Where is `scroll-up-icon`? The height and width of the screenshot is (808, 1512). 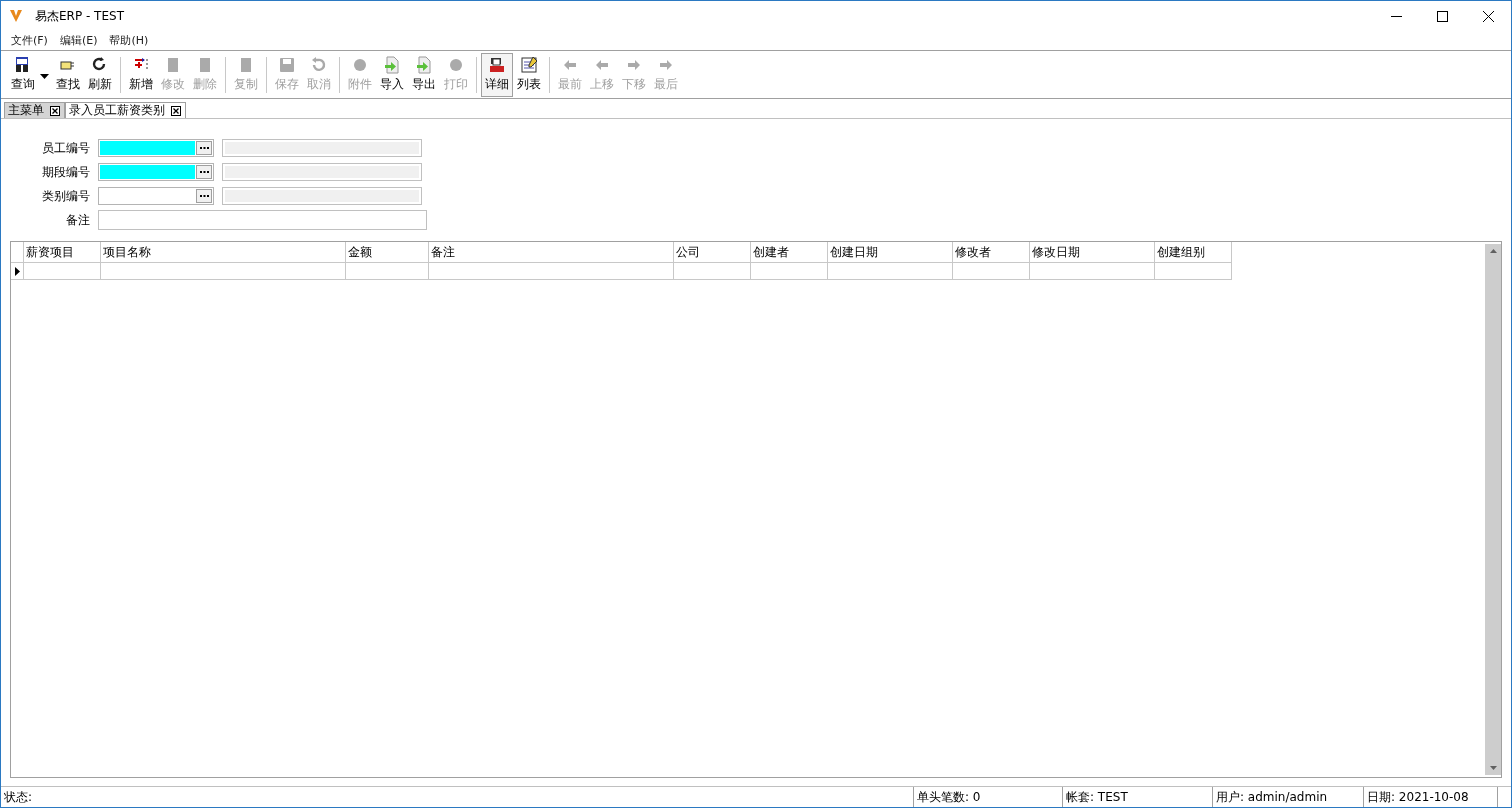
scroll-up-icon is located at coordinates (1493, 251).